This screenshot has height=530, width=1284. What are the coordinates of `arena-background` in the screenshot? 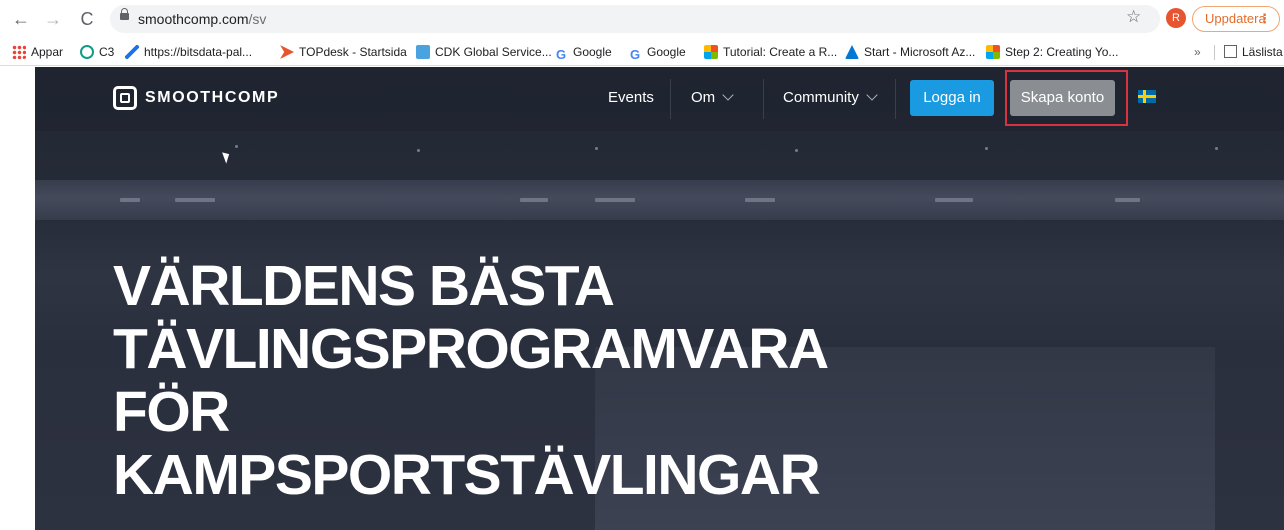 It's located at (659, 200).